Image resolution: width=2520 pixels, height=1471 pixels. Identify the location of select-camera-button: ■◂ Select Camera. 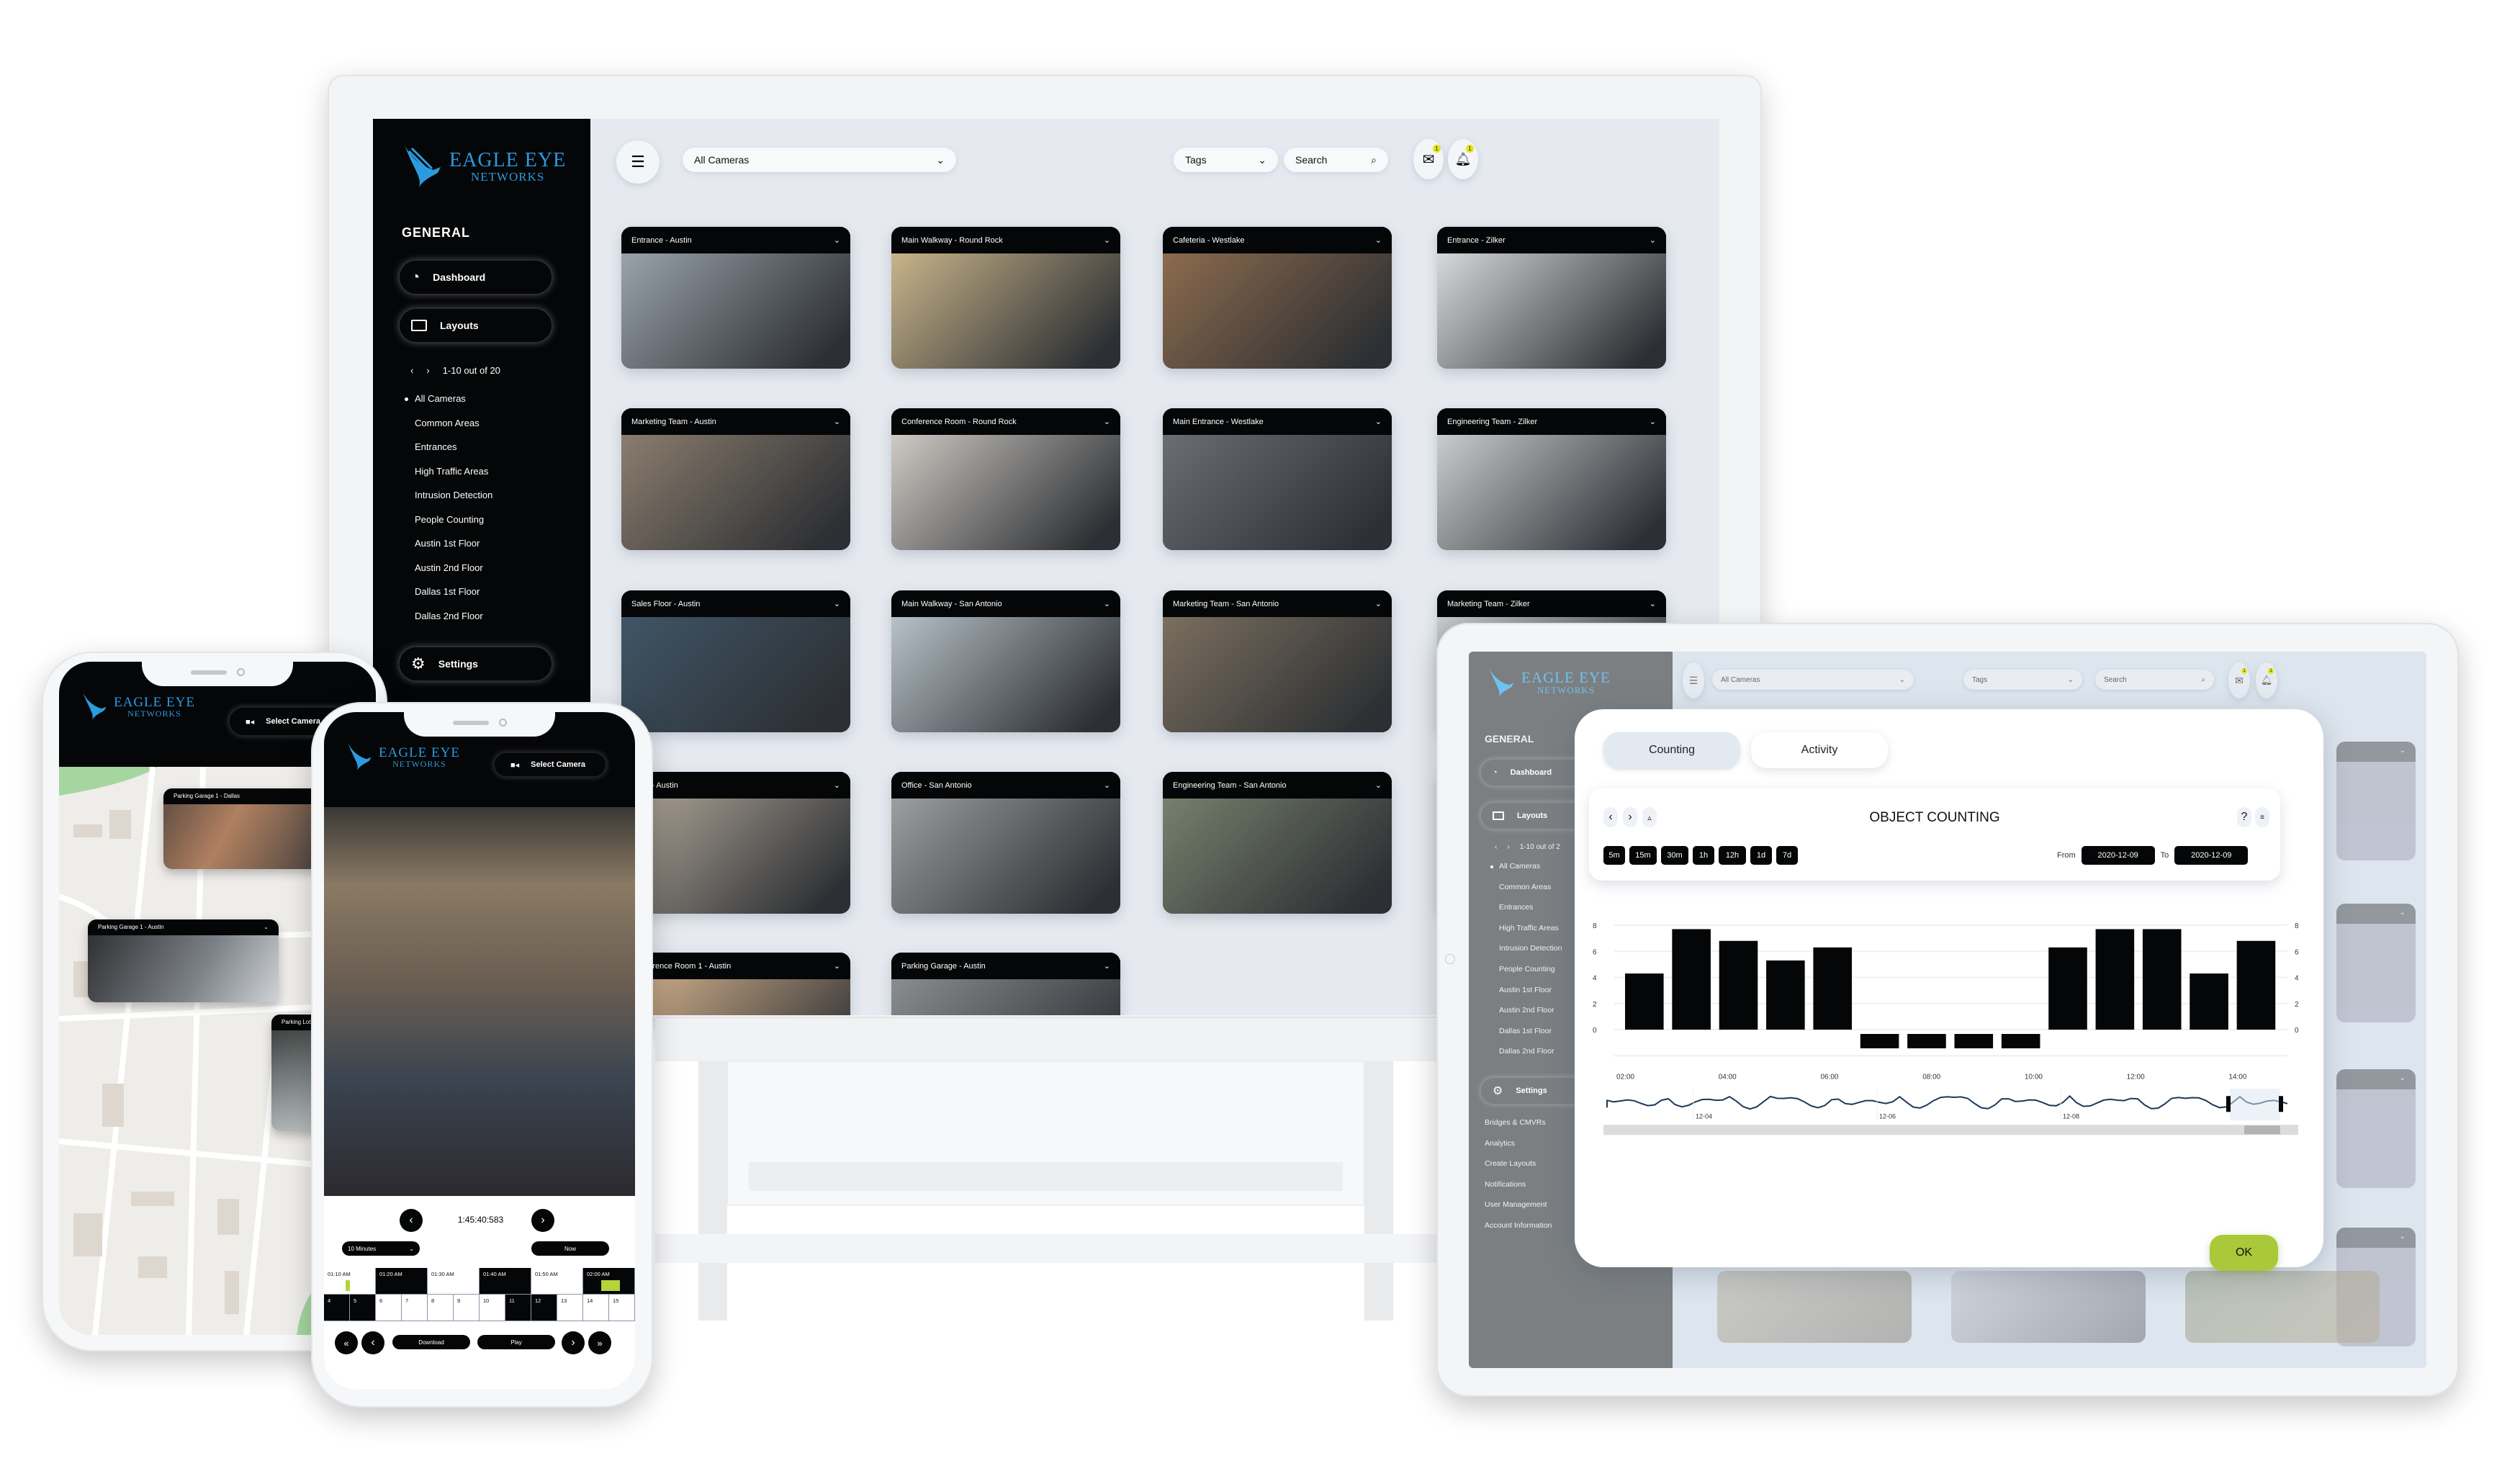
(550, 765).